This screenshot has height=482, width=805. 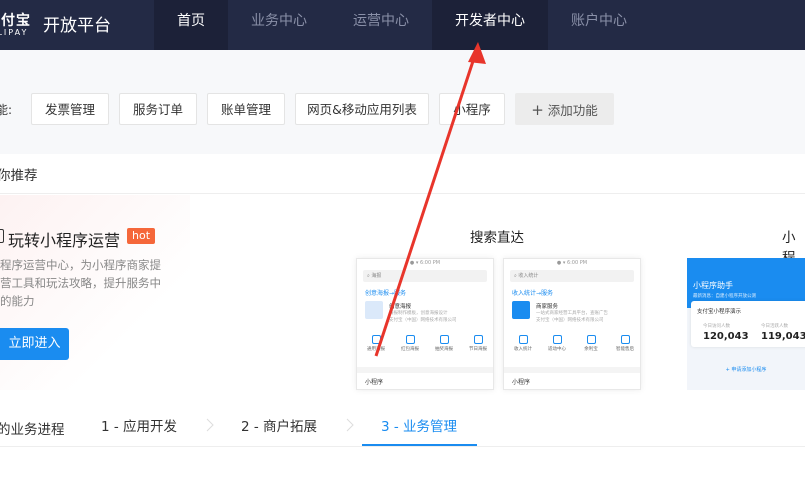 I want to click on grid-label: 余利宝, so click(x=591, y=349).